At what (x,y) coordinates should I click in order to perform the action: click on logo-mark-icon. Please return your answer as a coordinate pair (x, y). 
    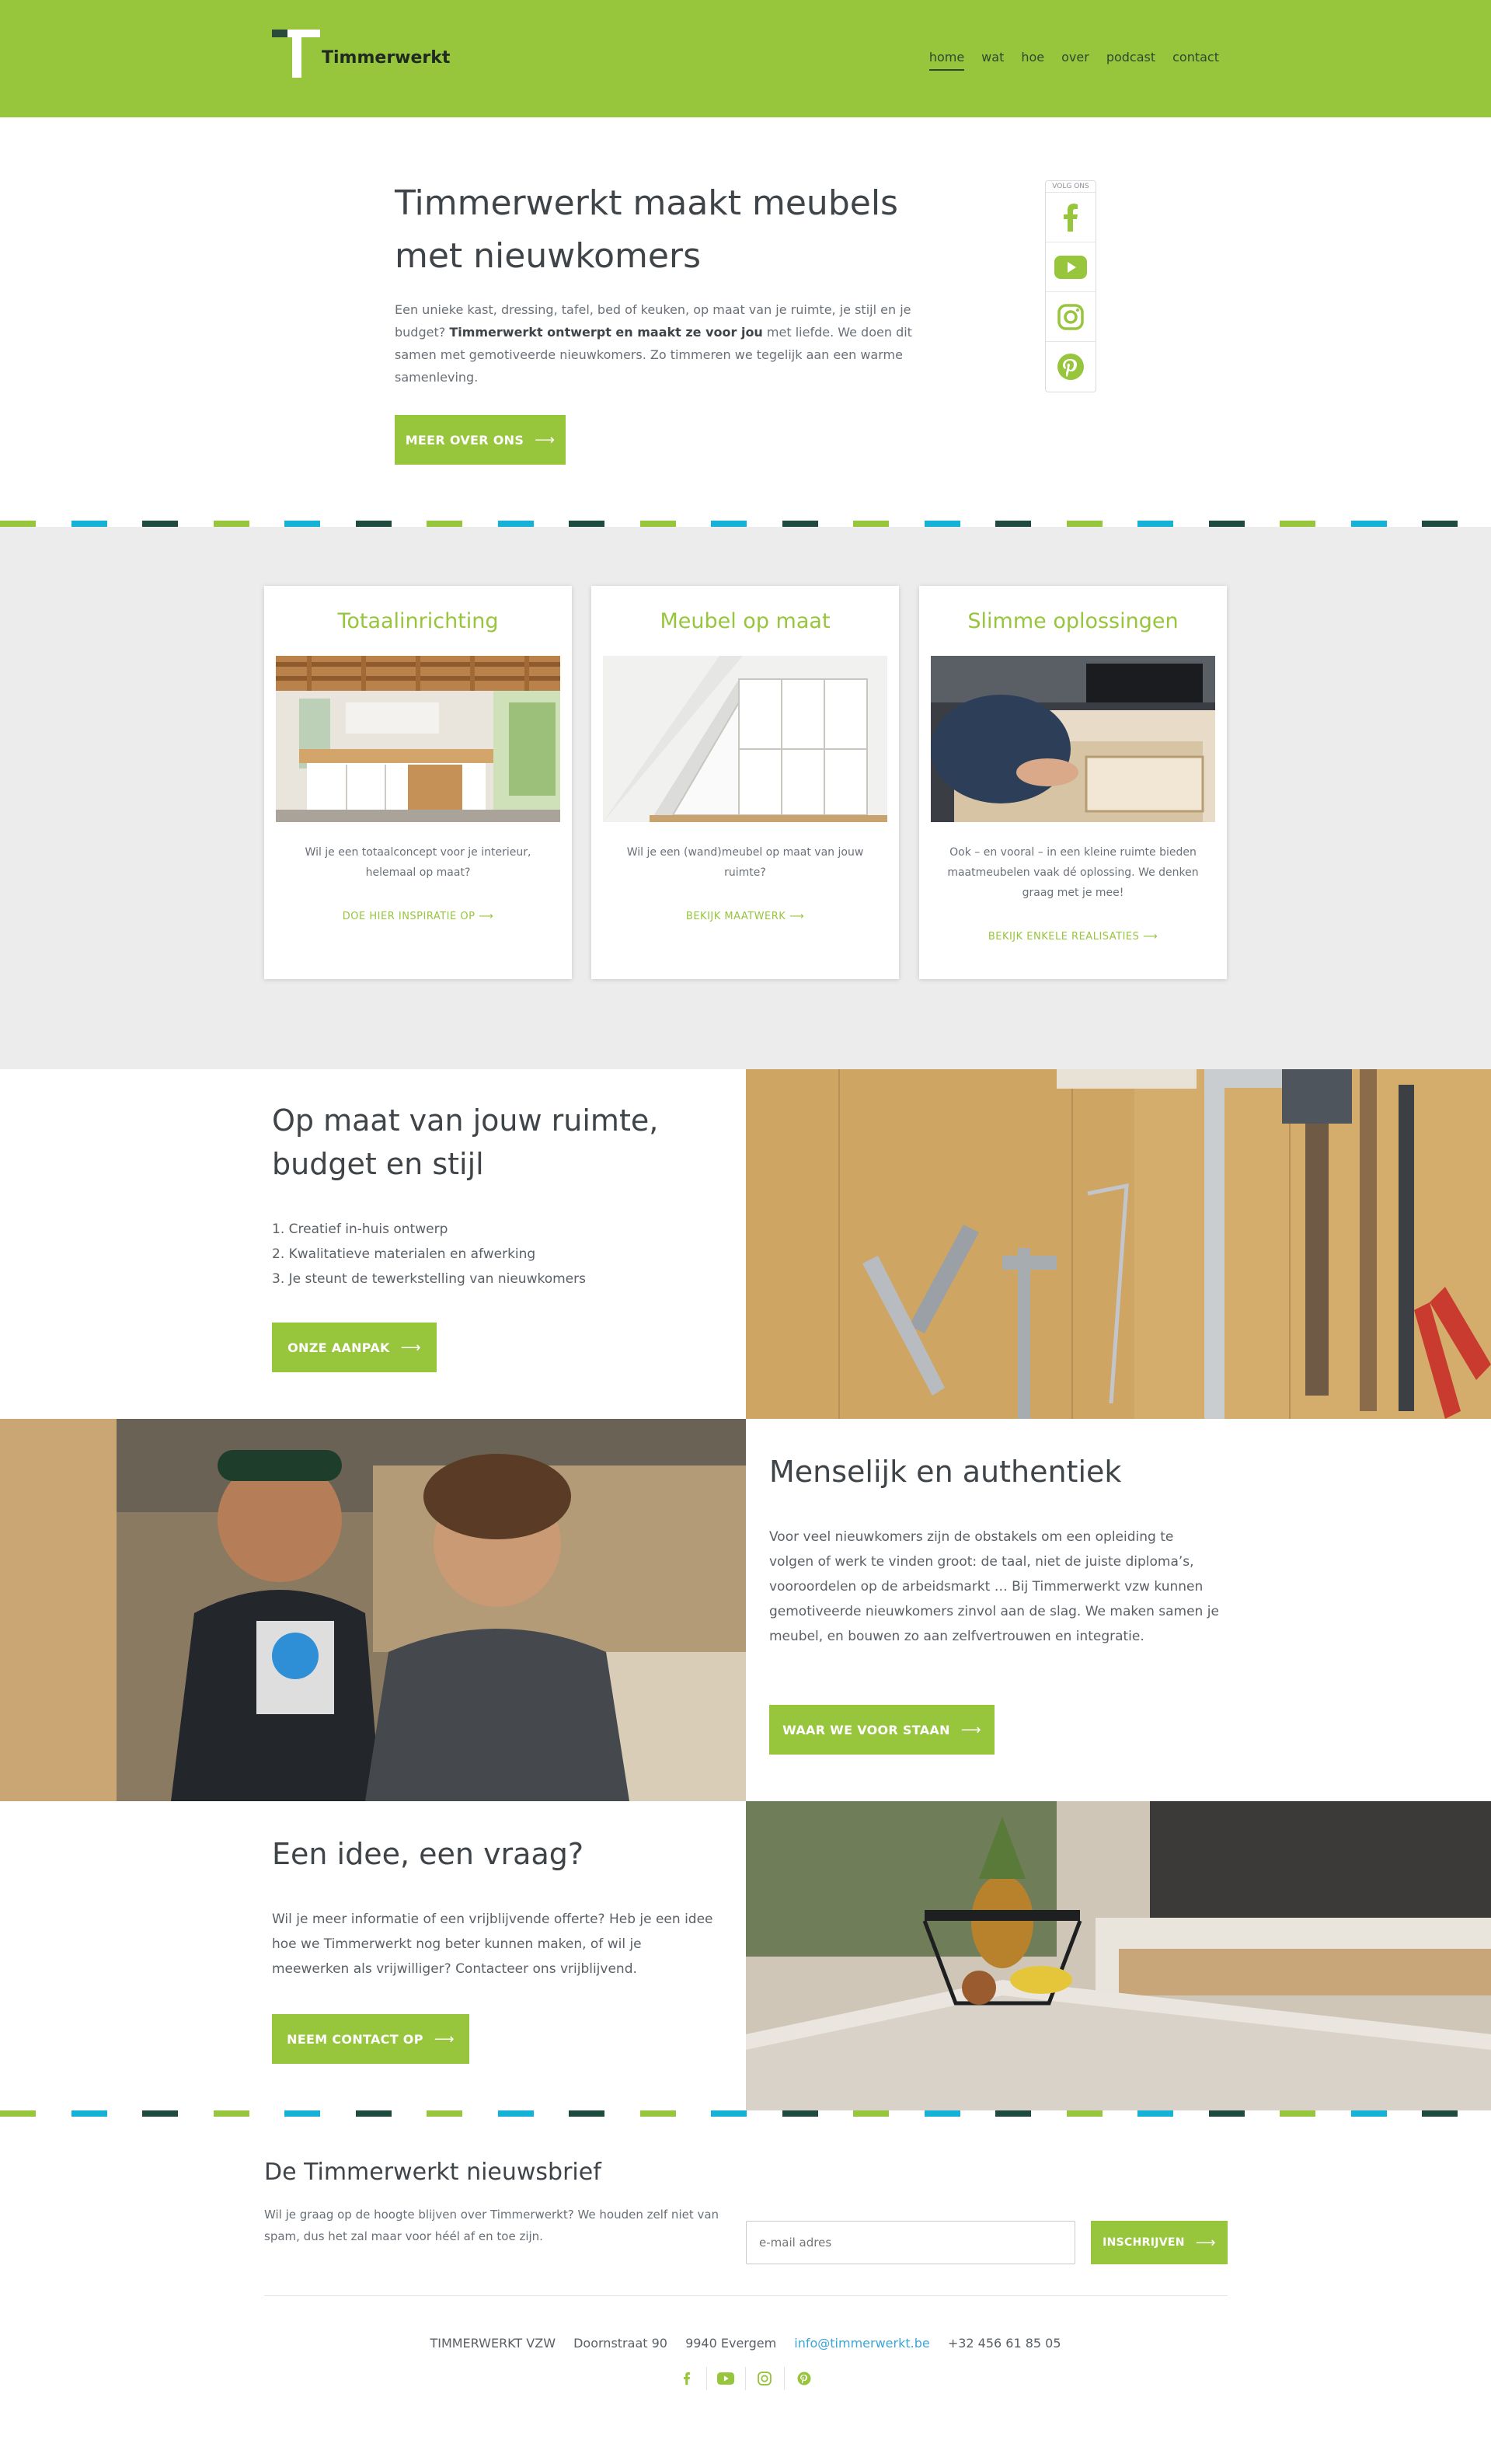
    Looking at the image, I should click on (296, 54).